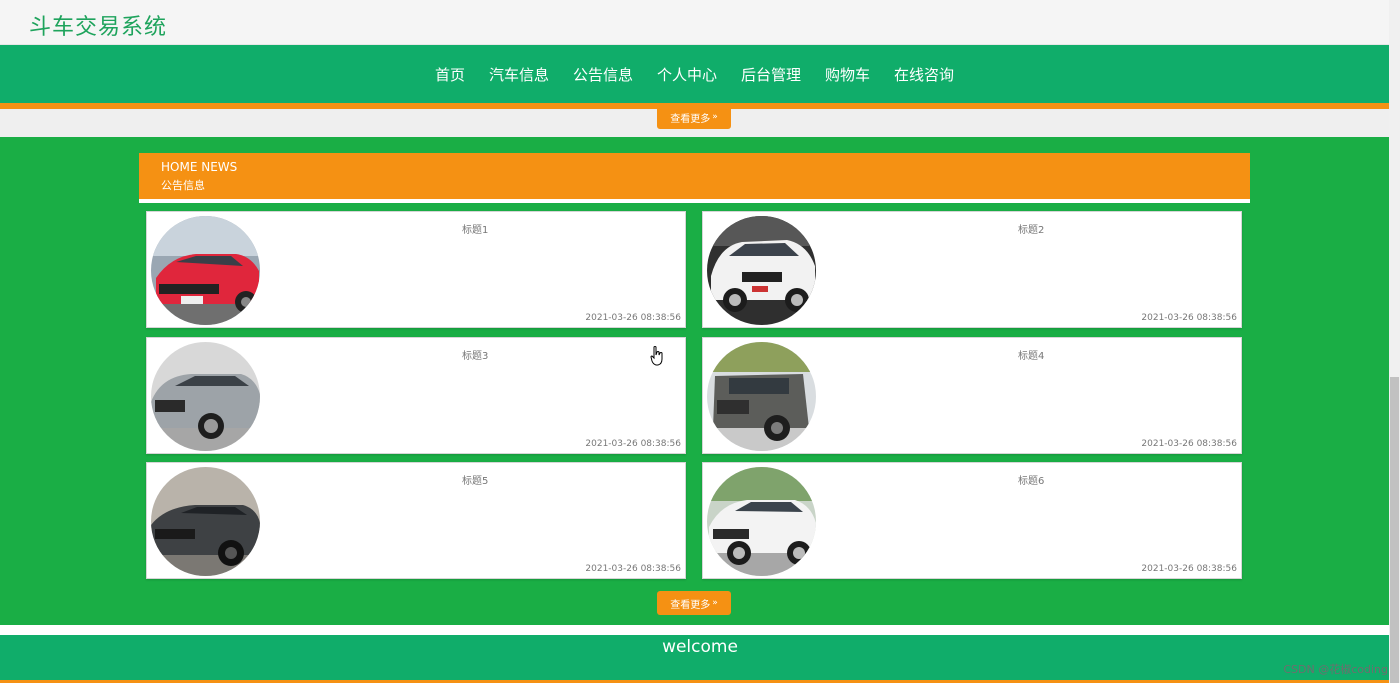 This screenshot has width=1400, height=683. I want to click on footer-welcome: welcome, so click(700, 647).